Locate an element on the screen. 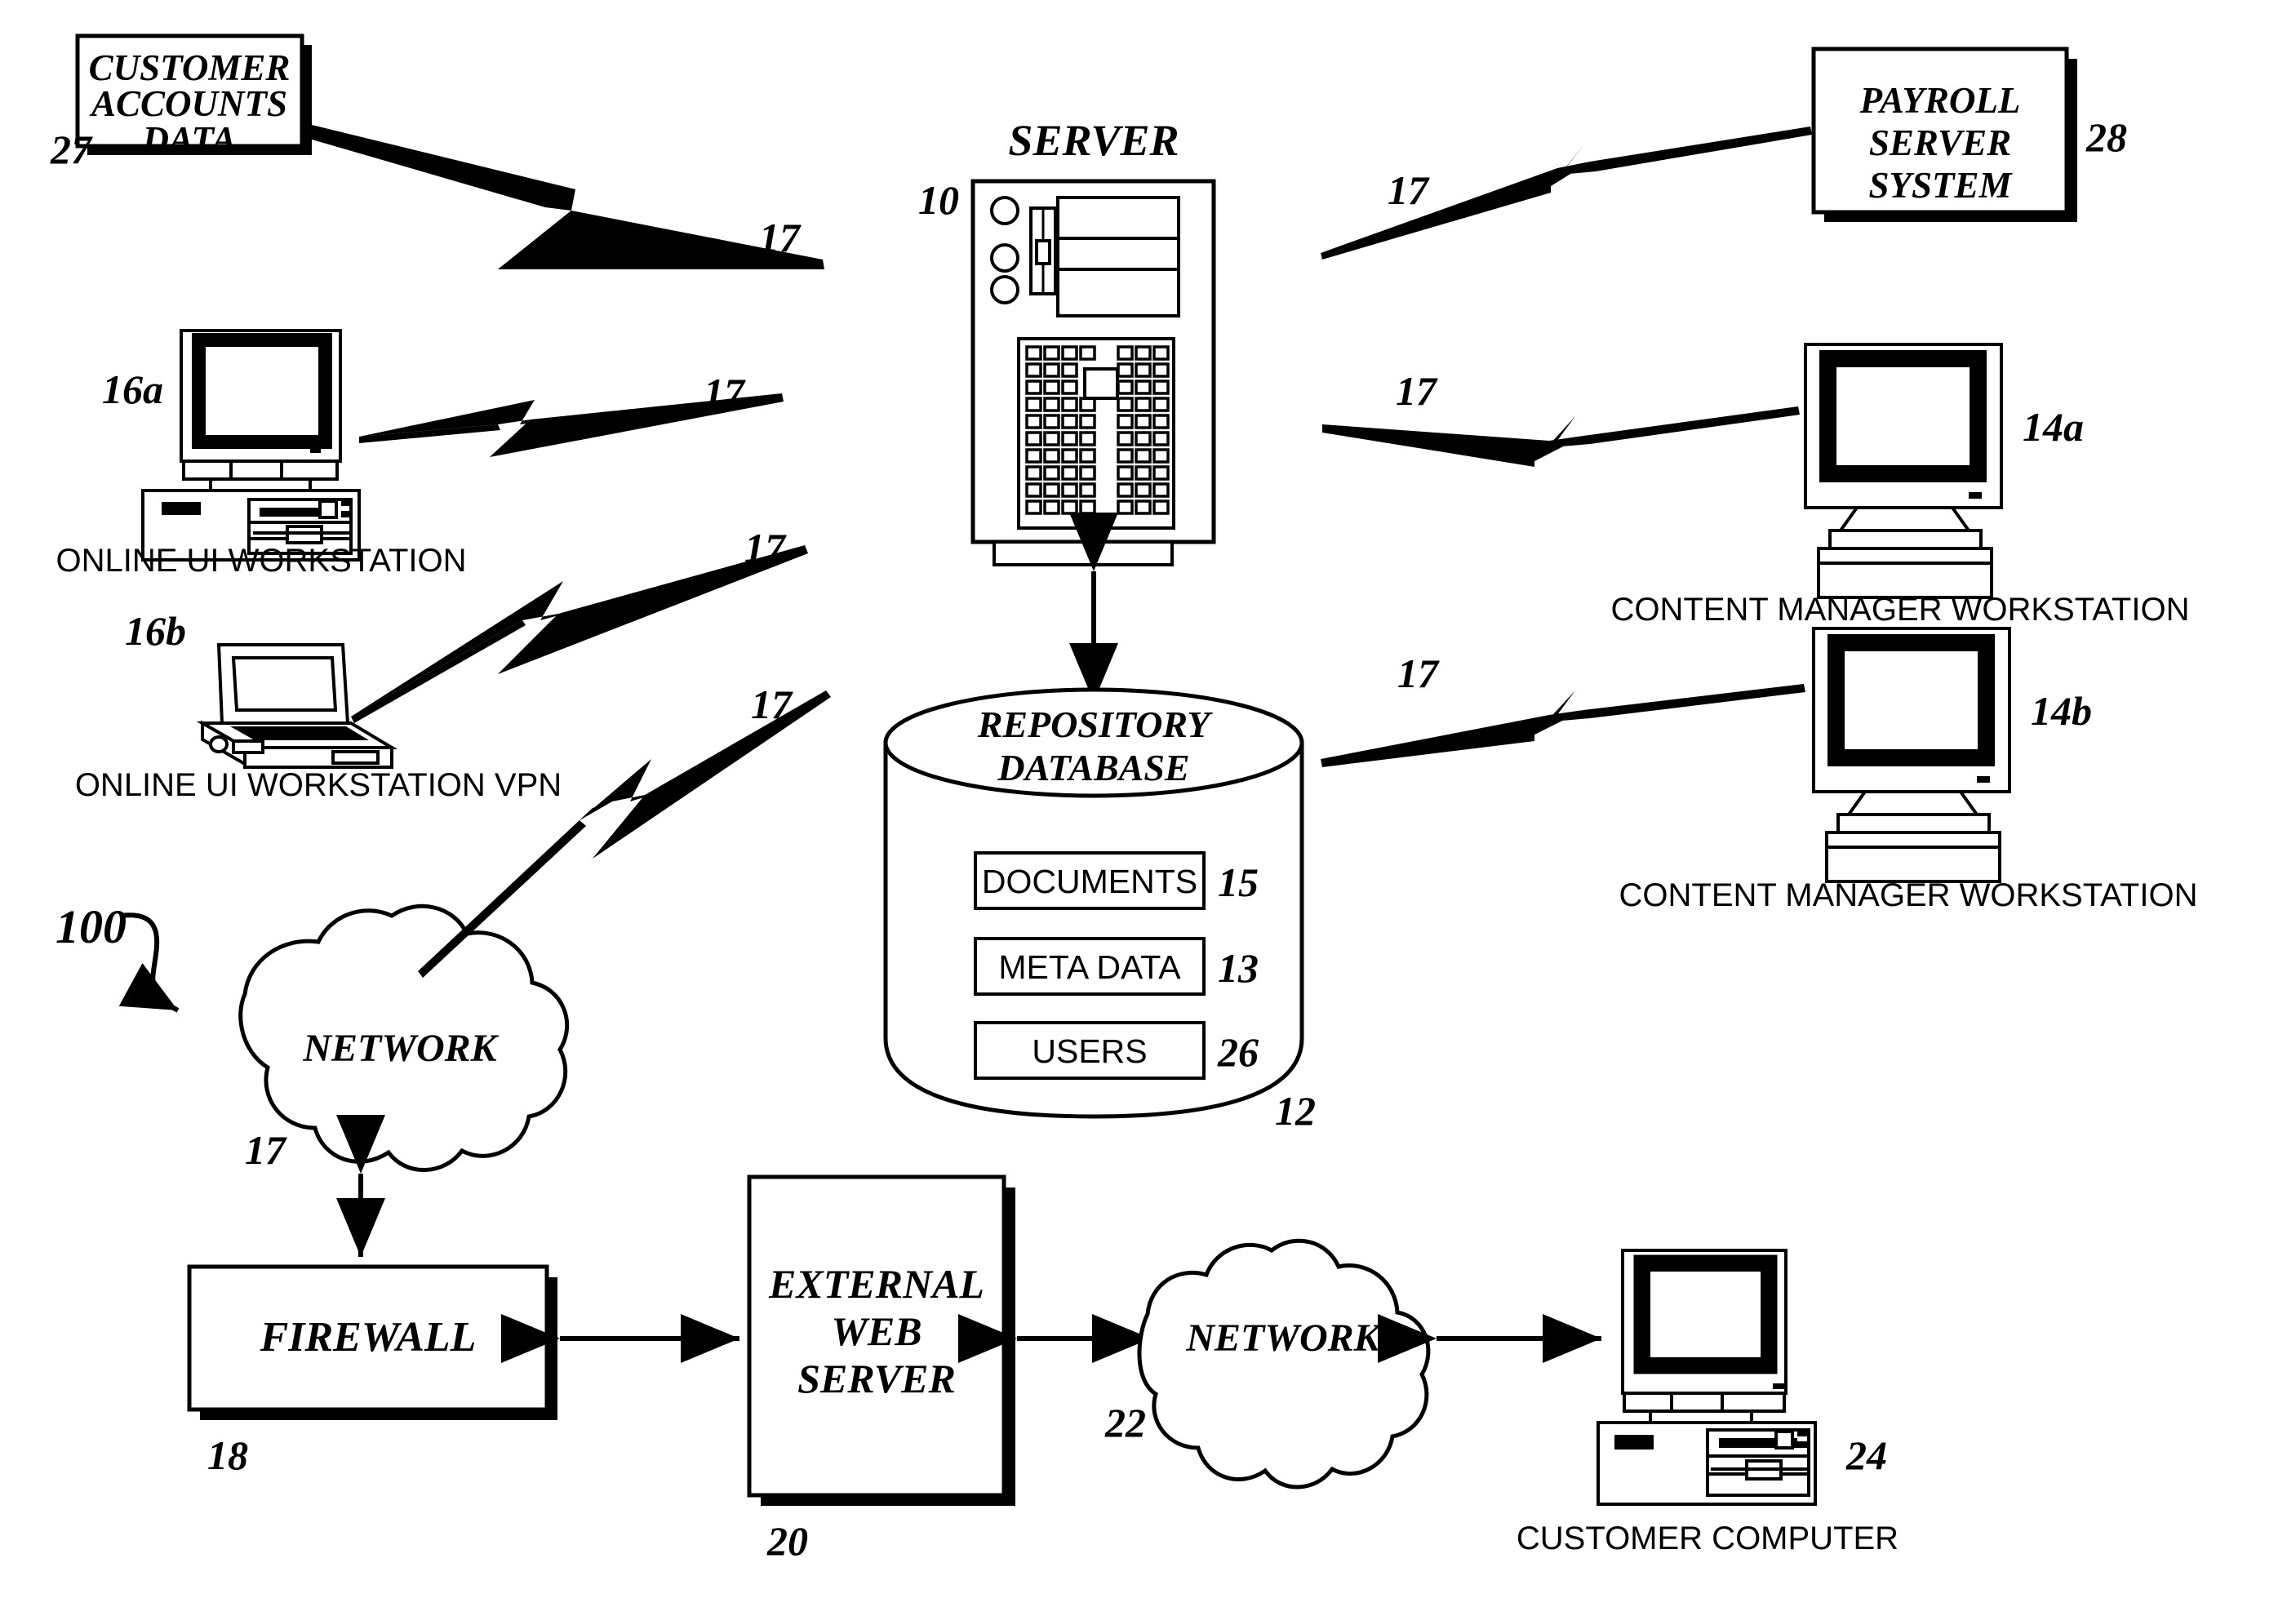  link-16a-to-server: 17 is located at coordinates (571, 413).